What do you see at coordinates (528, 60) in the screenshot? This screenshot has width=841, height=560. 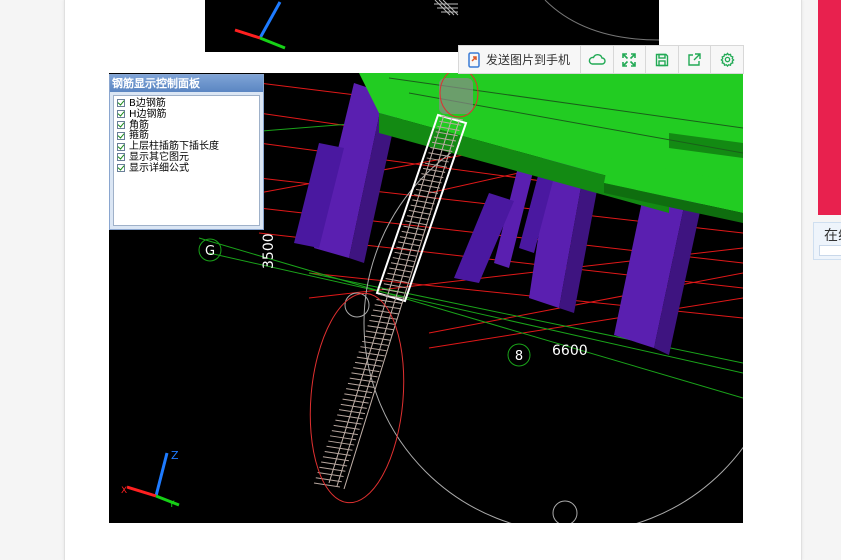 I see `send-to-phone-label: 发送图片到手机` at bounding box center [528, 60].